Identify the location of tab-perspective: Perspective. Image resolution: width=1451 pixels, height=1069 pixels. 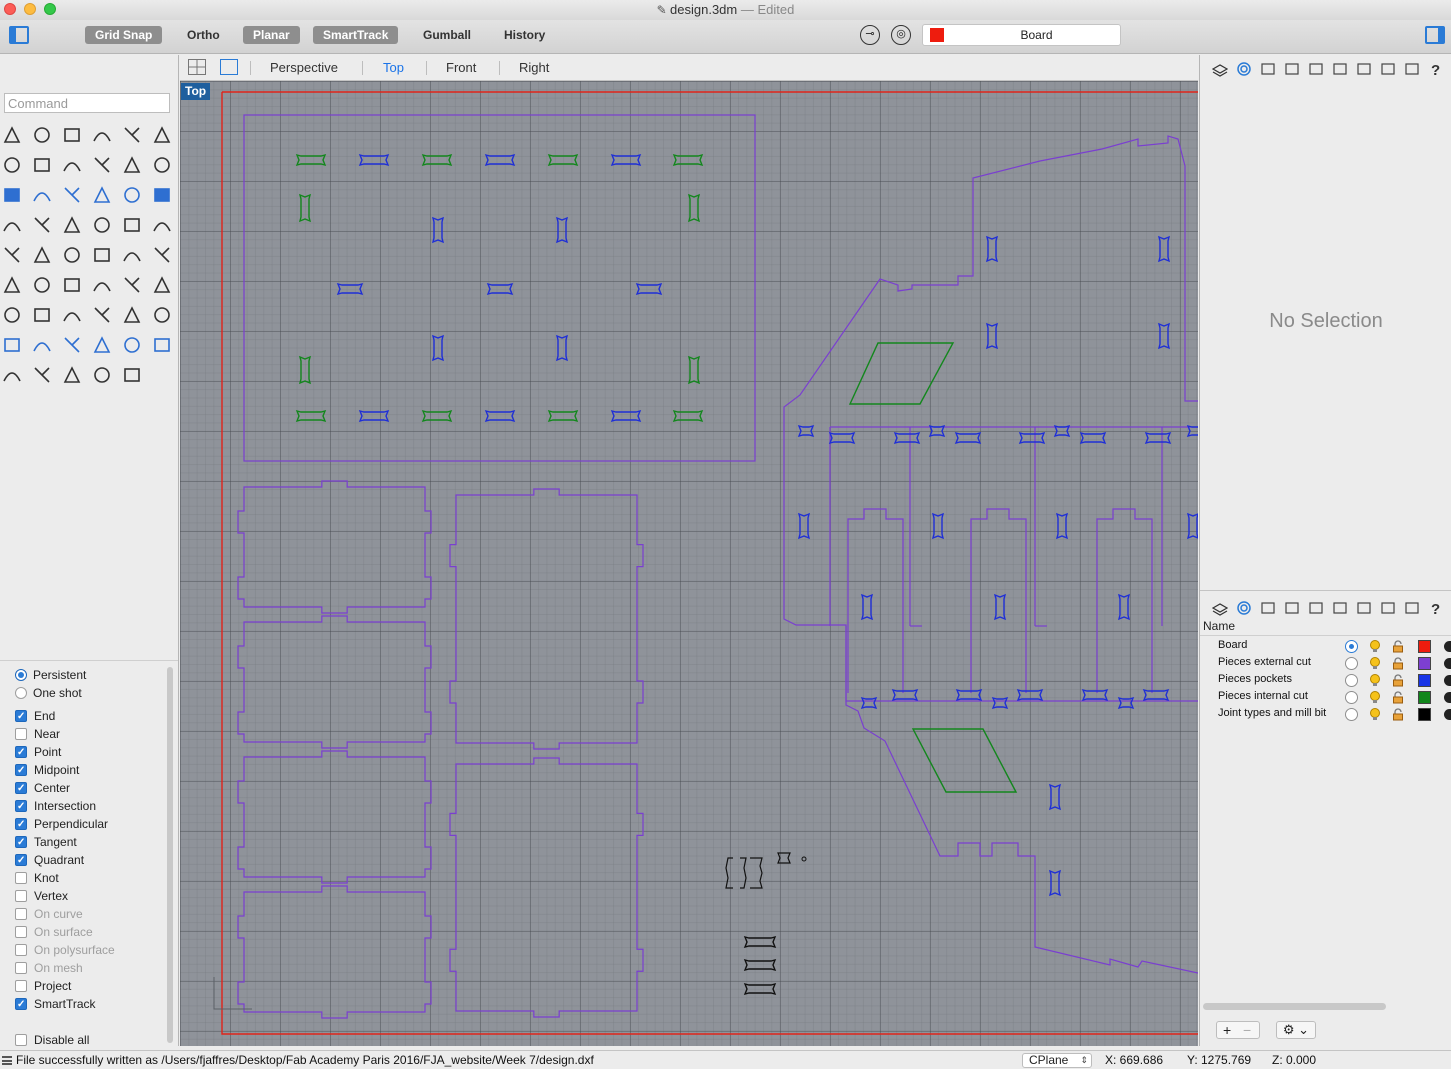
(304, 68).